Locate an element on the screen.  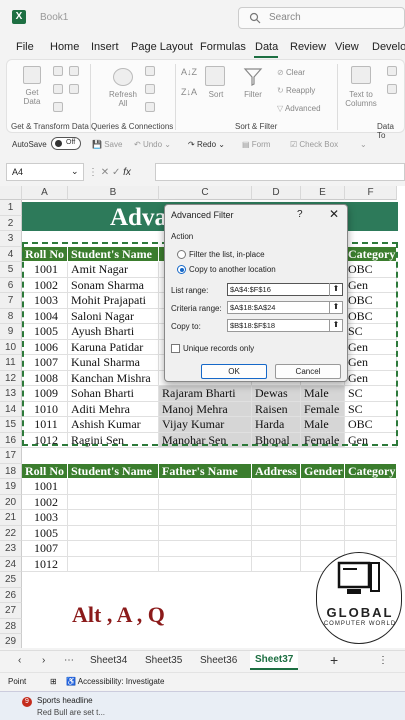
tab-insert: Insert is located at coordinates (105, 47).